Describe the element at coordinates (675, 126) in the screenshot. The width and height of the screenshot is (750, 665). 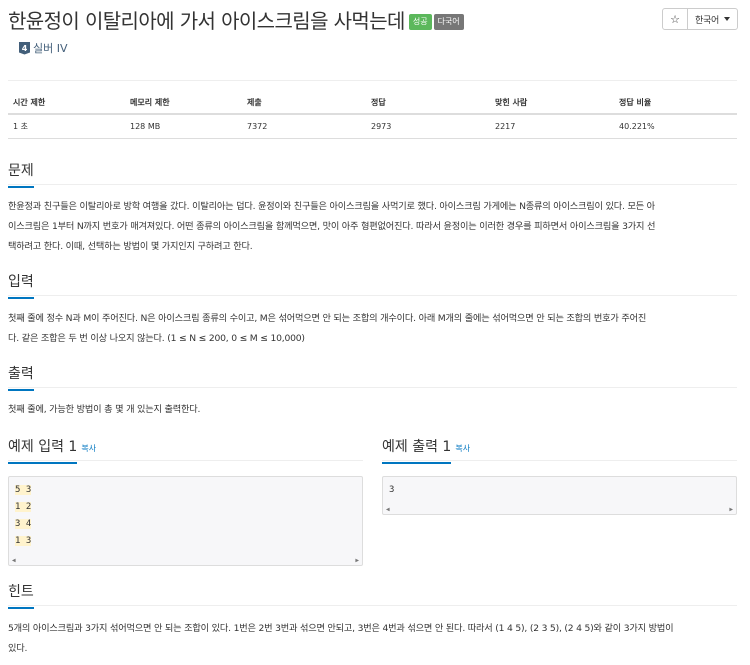
I see `table-cell: 40.221%` at that location.